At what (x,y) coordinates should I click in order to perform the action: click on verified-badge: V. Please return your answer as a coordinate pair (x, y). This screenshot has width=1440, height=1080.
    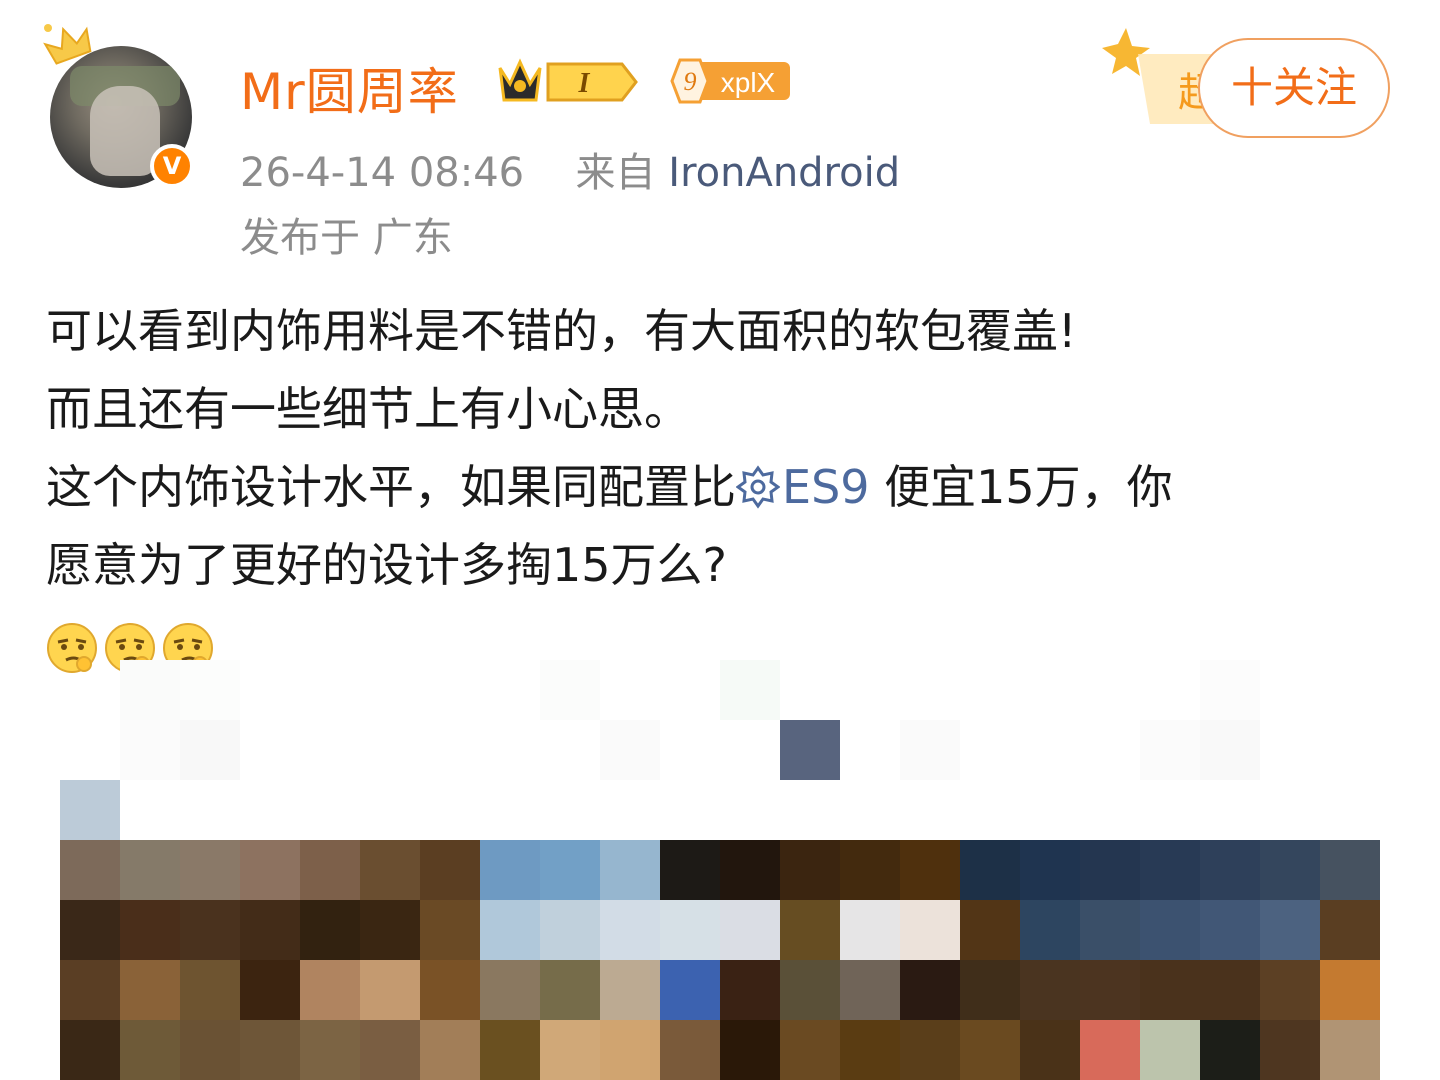
    Looking at the image, I should click on (172, 166).